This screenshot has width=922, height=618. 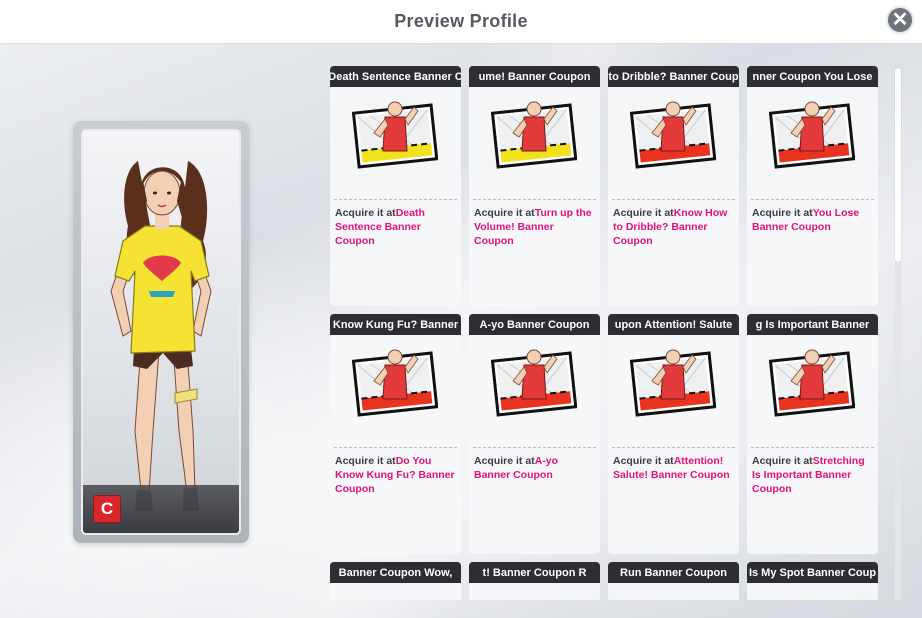 What do you see at coordinates (395, 76) in the screenshot?
I see `banner-card-title: Death Sentence Banner C` at bounding box center [395, 76].